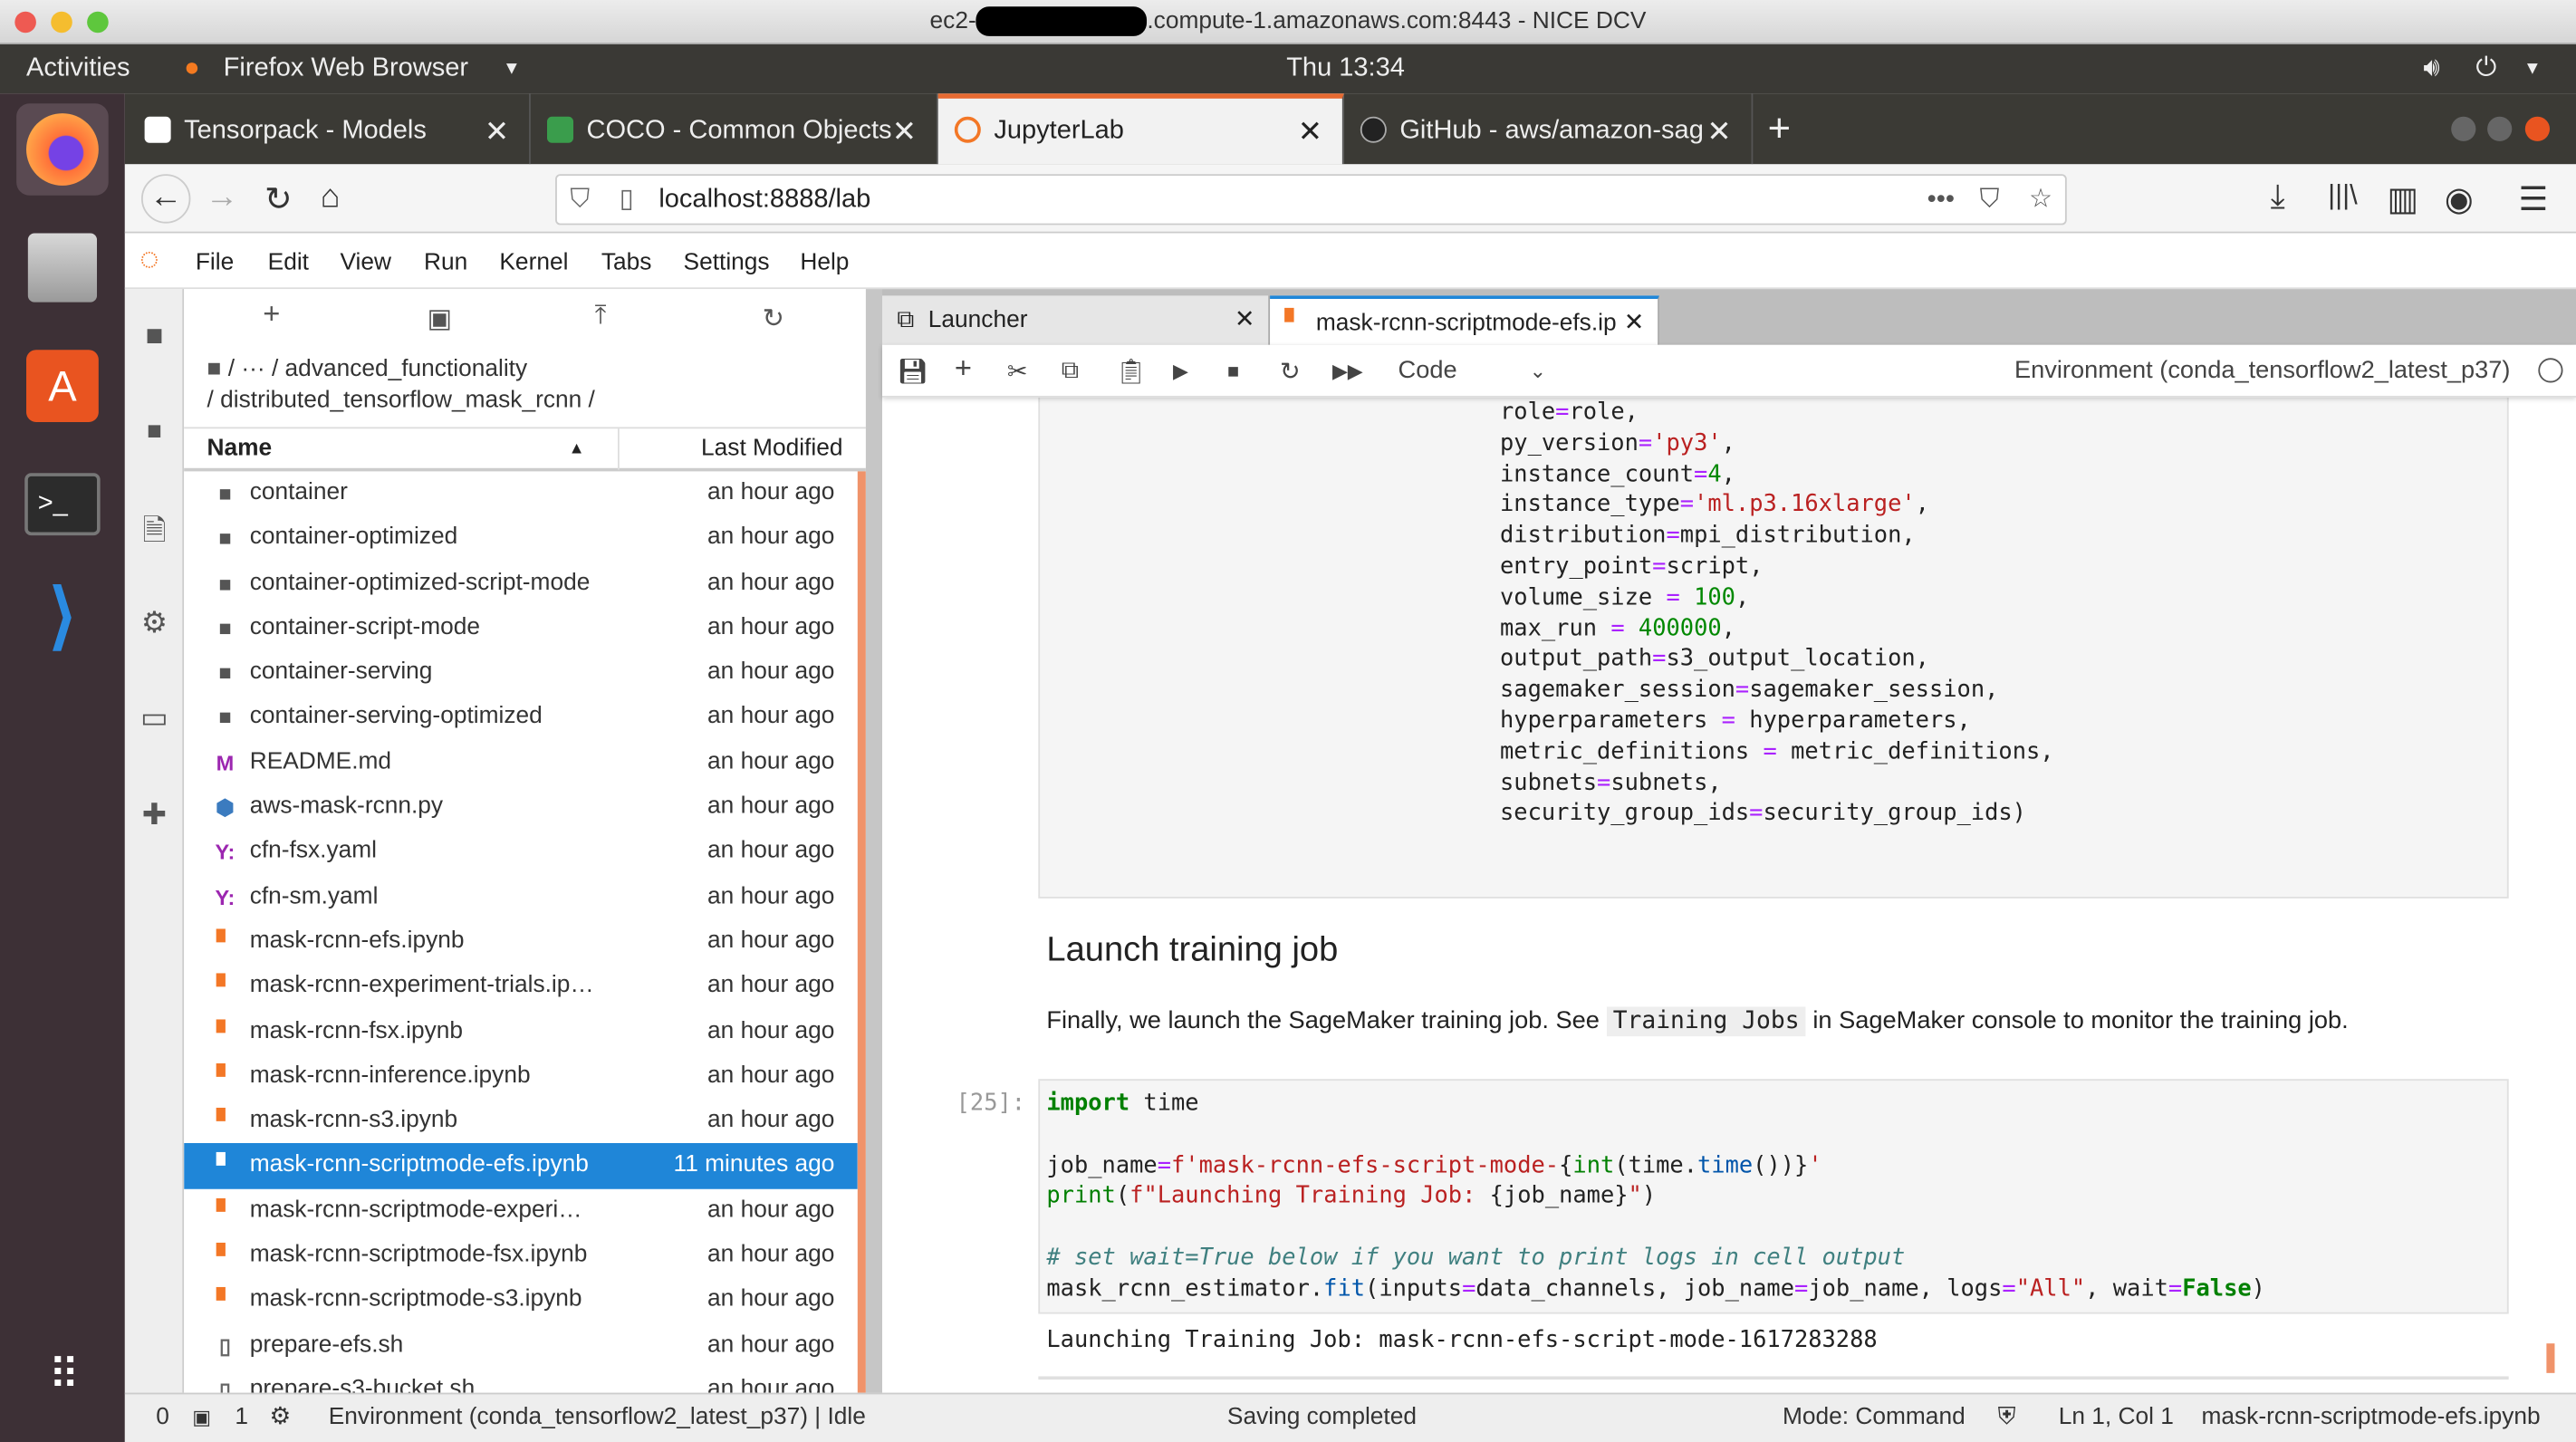 The image size is (2576, 1442). Describe the element at coordinates (521, 493) in the screenshot. I see `file-row: ■ container an hour ago` at that location.